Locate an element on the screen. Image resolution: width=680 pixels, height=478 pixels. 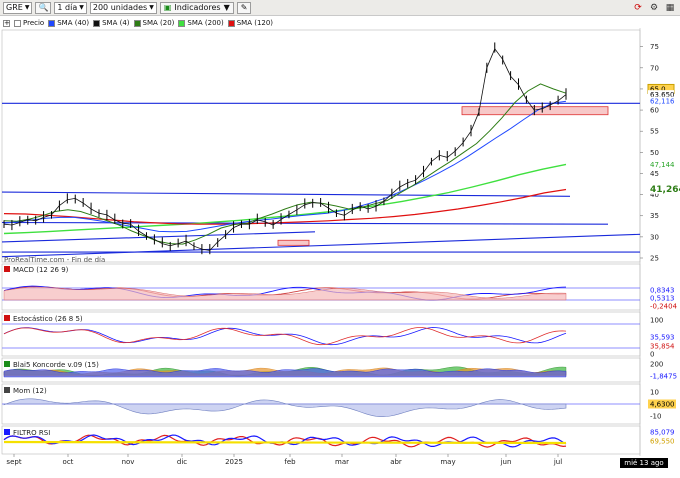
price-tick-label: 50 is located at coordinates (654, 153).